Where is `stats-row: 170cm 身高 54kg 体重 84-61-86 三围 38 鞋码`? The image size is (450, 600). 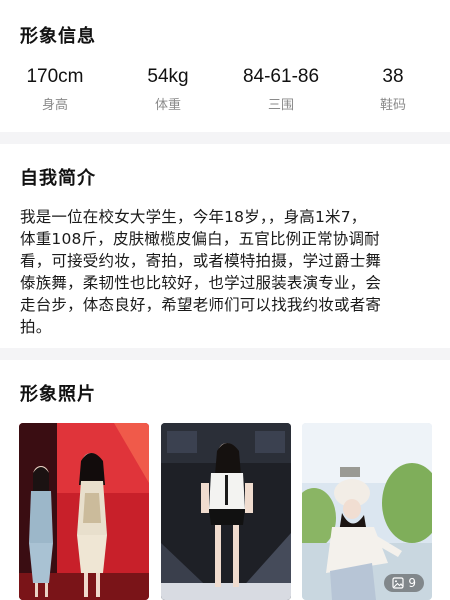
stats-row: 170cm 身高 54kg 体重 84-61-86 三围 38 鞋码 is located at coordinates (225, 92).